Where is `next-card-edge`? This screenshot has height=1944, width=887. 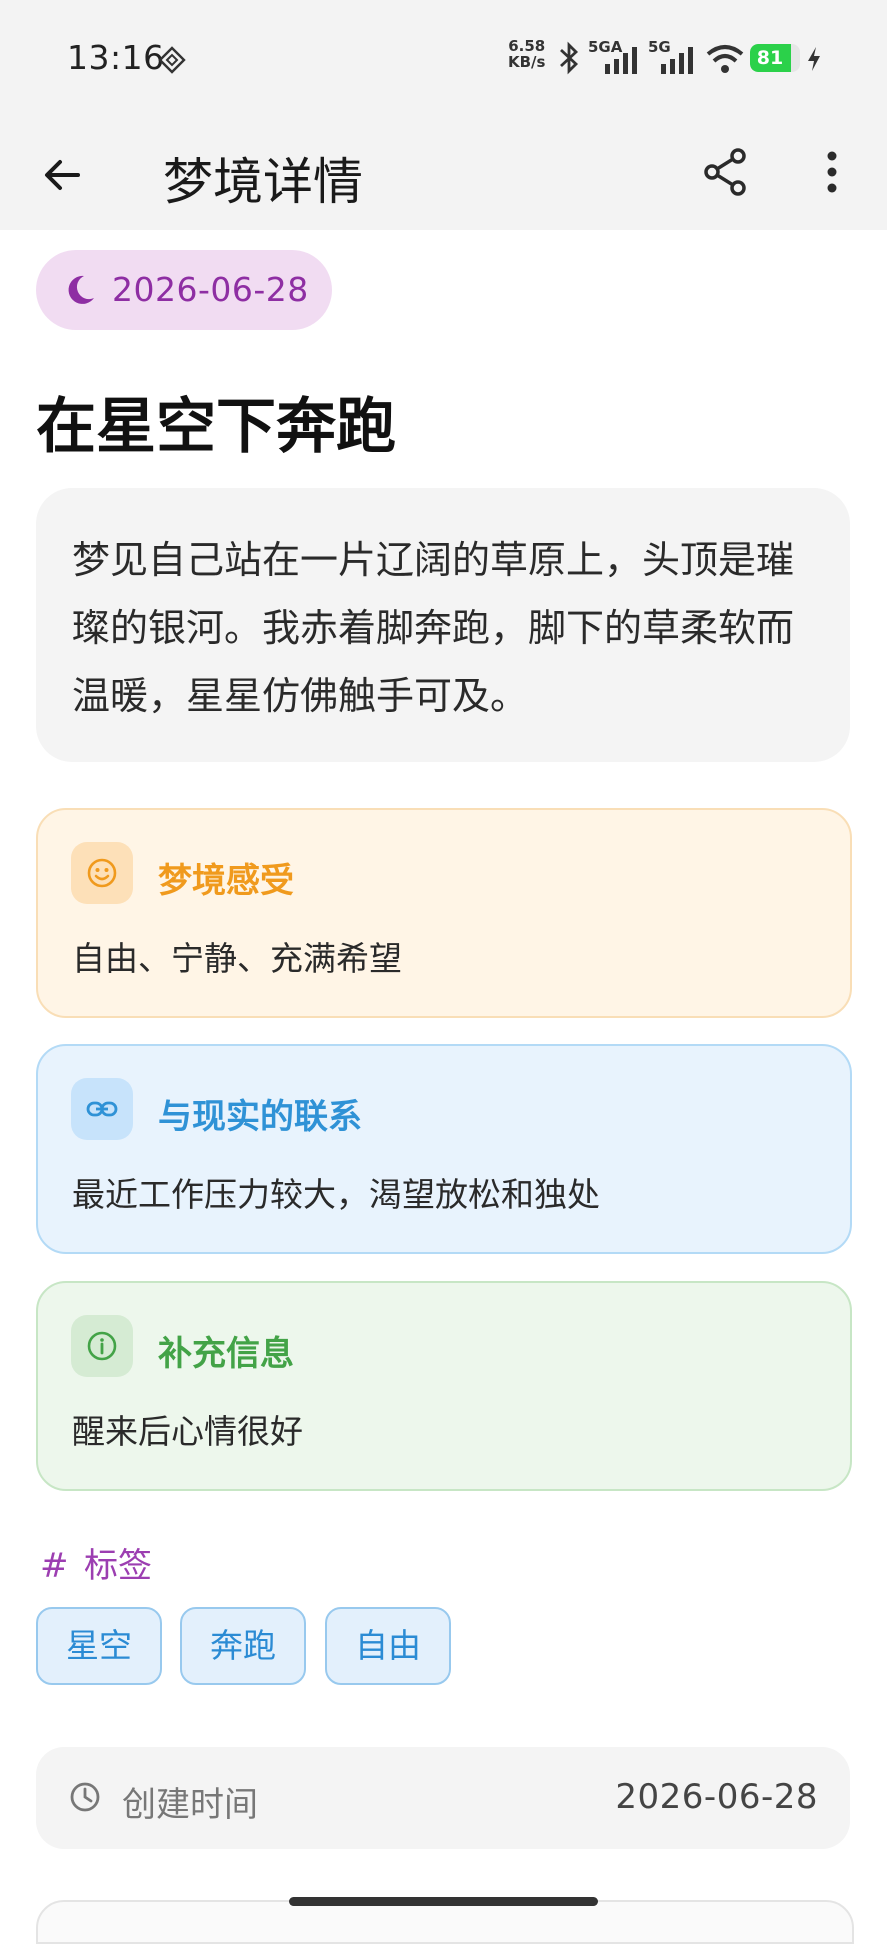 next-card-edge is located at coordinates (445, 1922).